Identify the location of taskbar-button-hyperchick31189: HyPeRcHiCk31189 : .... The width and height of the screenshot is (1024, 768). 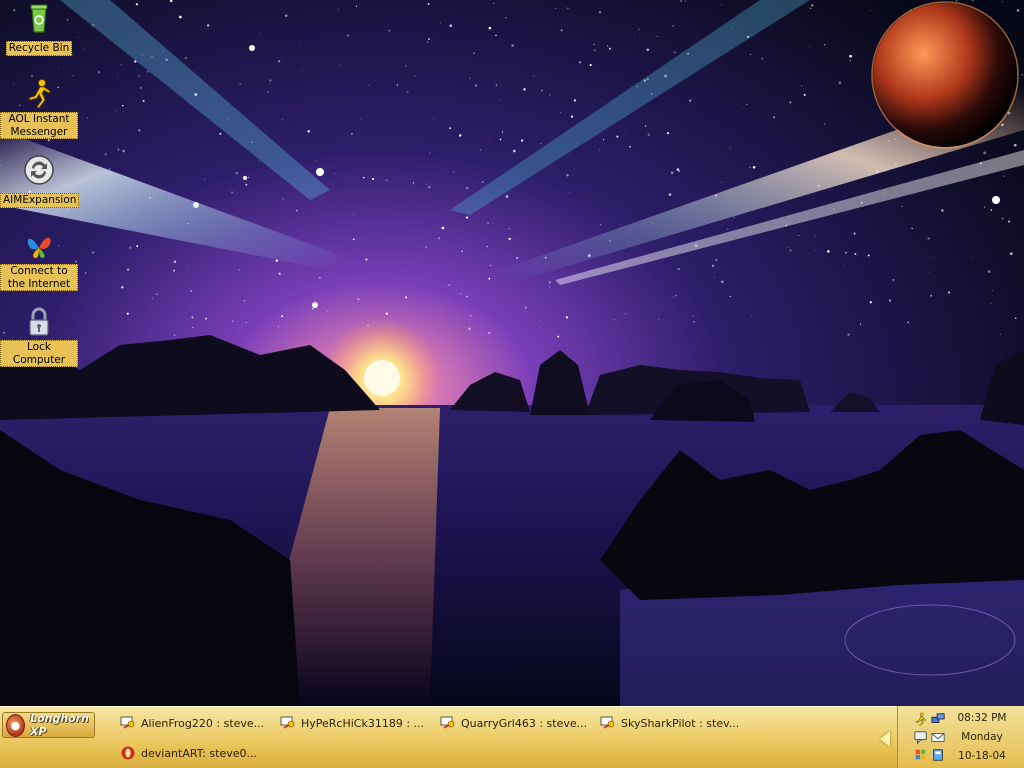
(354, 723).